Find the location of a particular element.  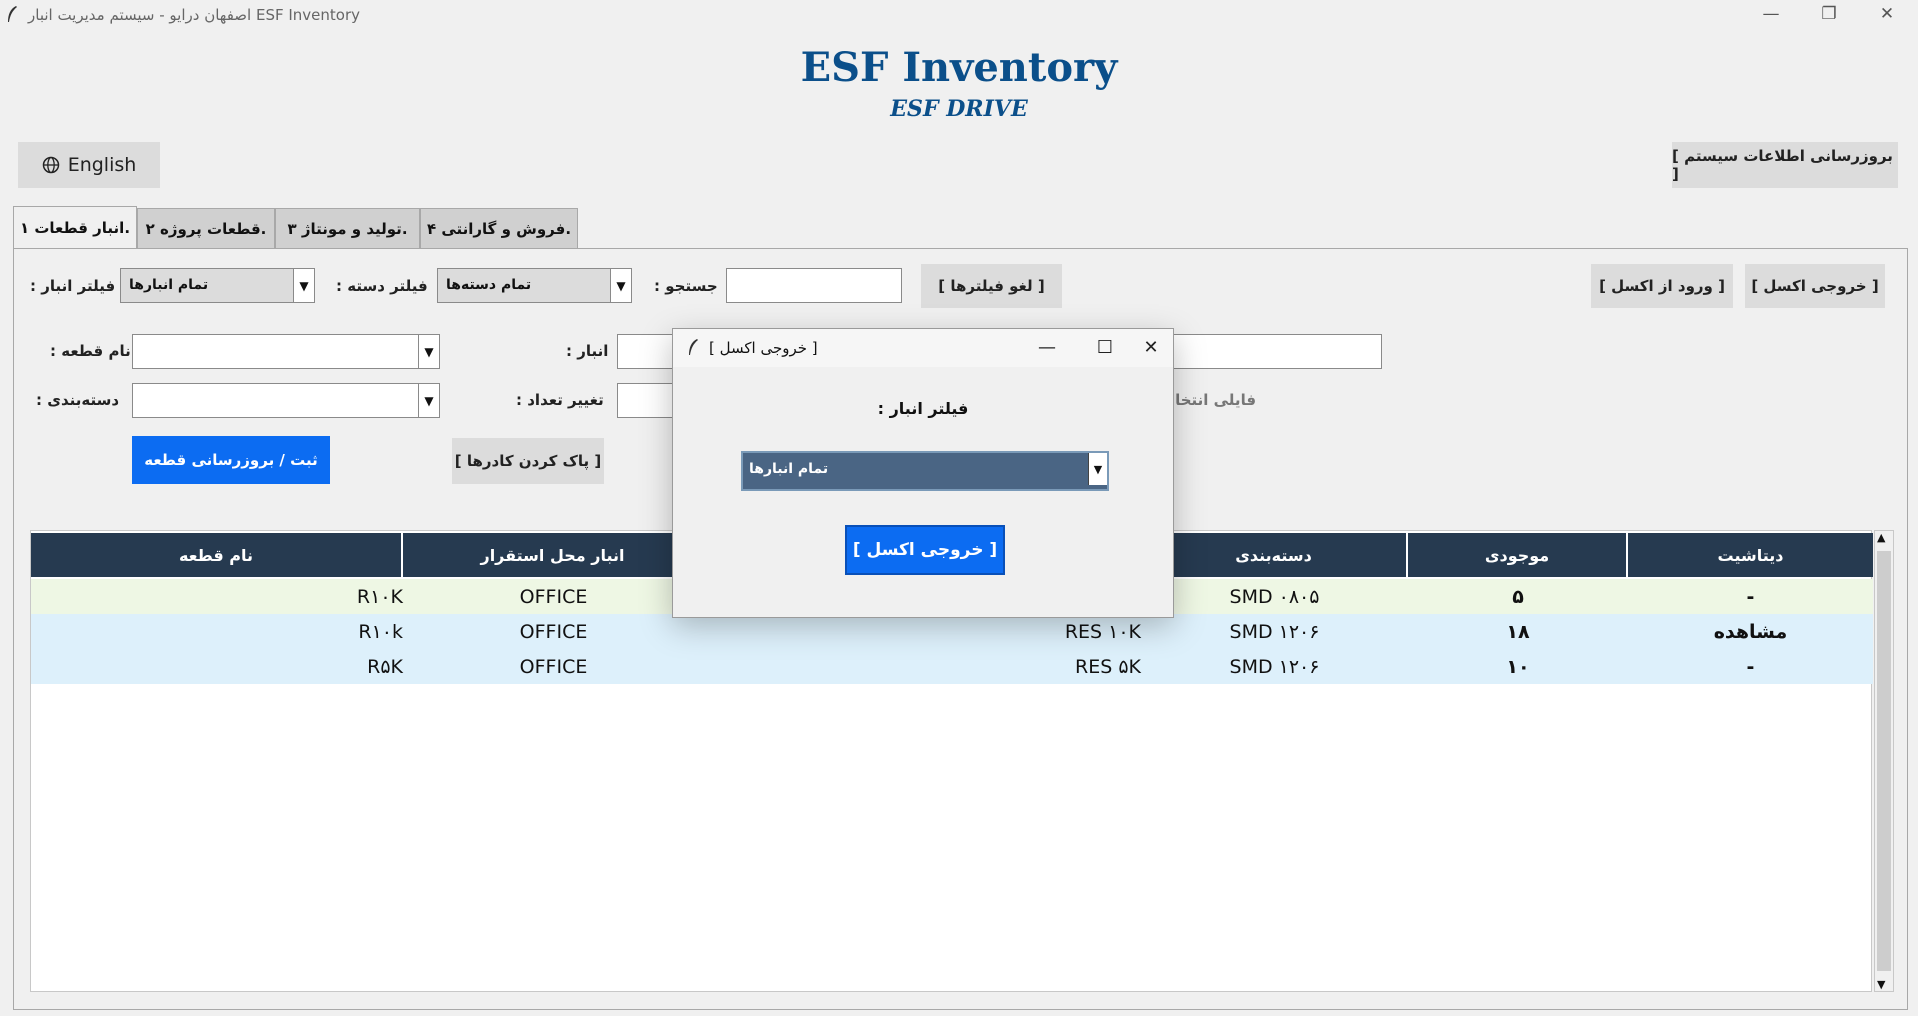

warehouse-filter-value: تمام انبارها is located at coordinates (169, 285).